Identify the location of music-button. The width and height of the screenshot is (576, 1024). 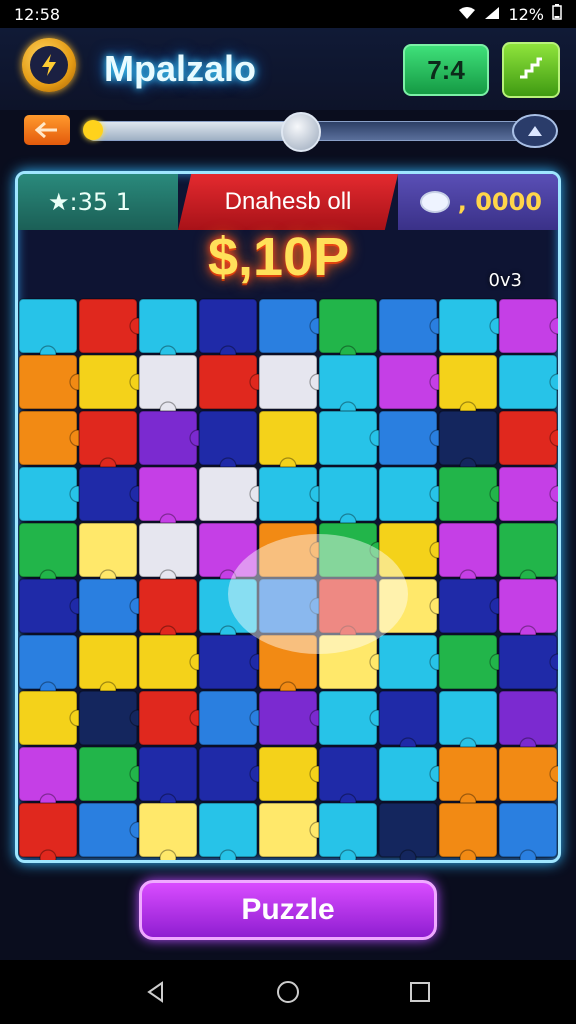
(531, 70).